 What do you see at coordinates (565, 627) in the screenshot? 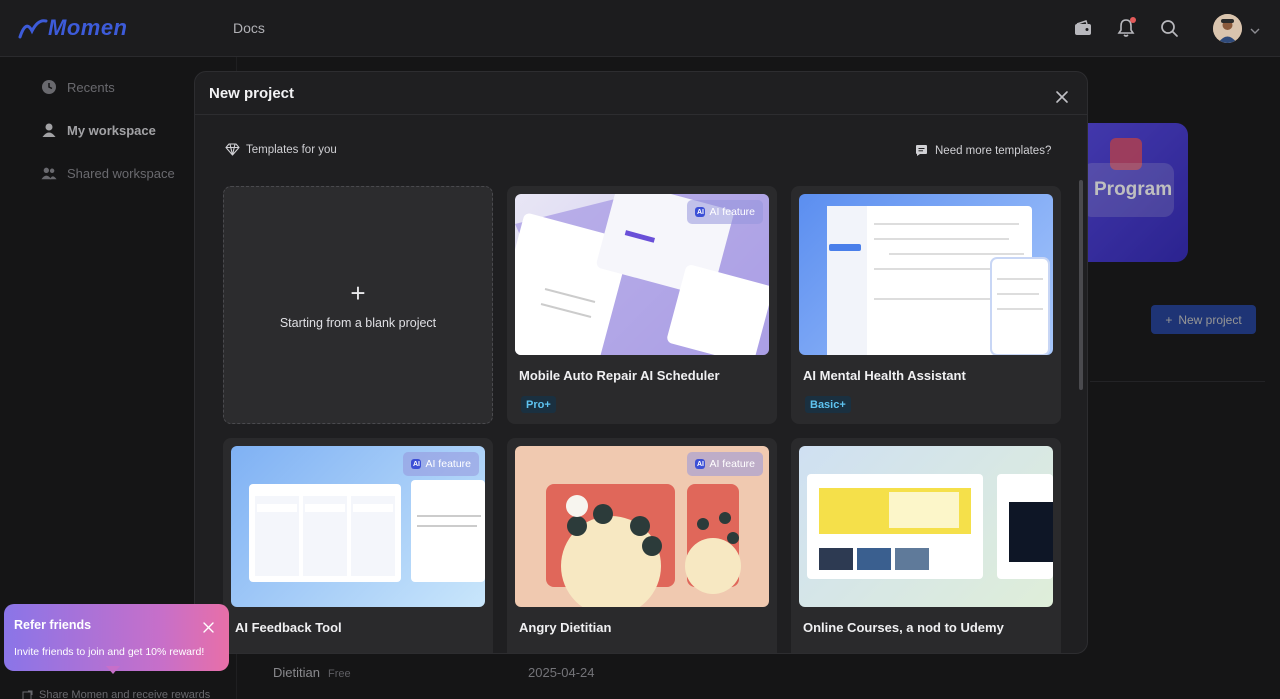
I see `template-title: Angry Dietitian` at bounding box center [565, 627].